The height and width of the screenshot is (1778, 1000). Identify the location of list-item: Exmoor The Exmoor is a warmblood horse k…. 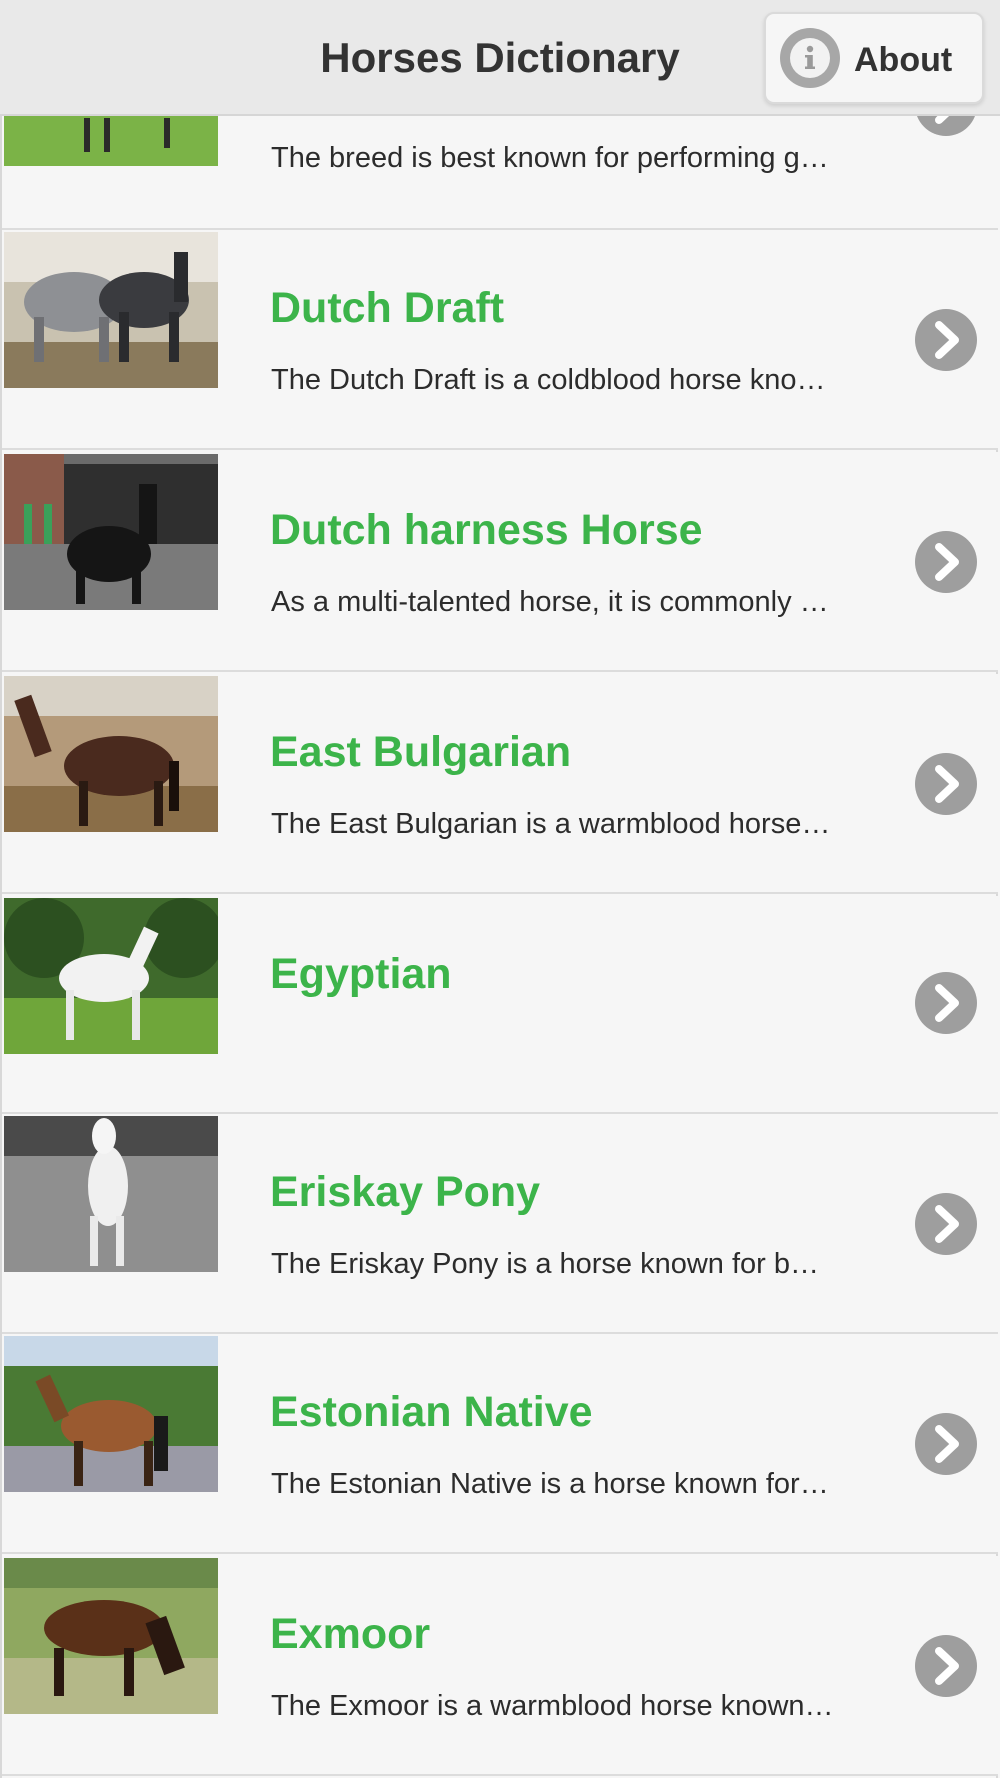
(500, 1666).